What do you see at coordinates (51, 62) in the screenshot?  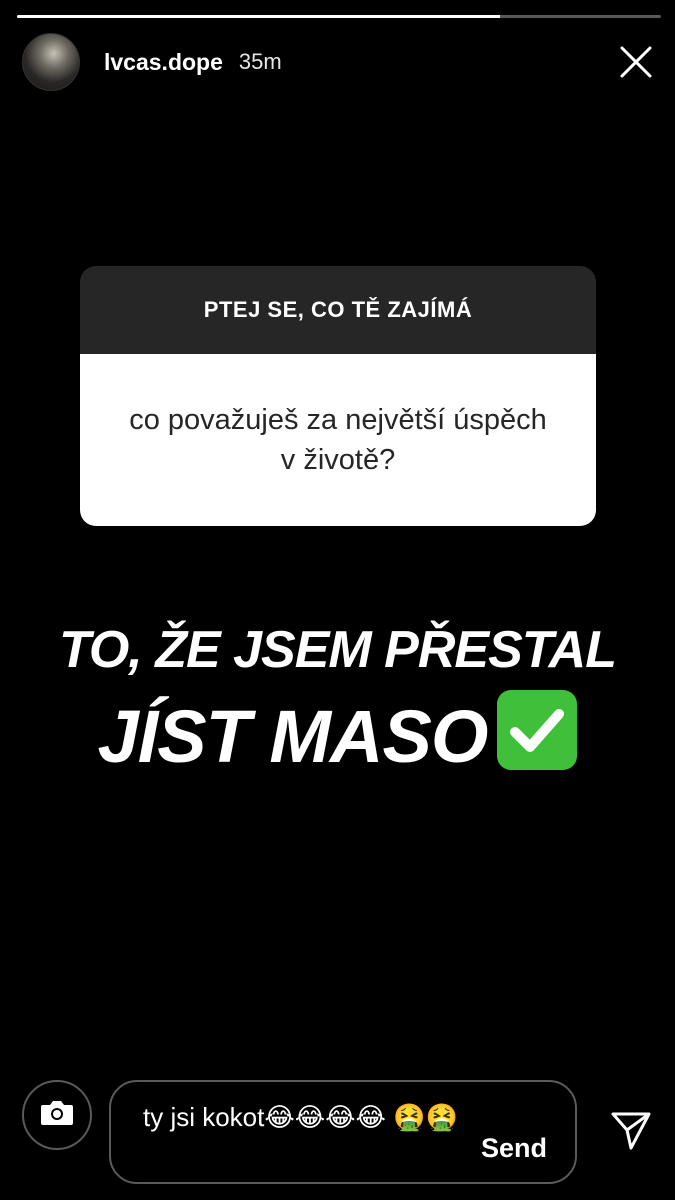 I see `avatar` at bounding box center [51, 62].